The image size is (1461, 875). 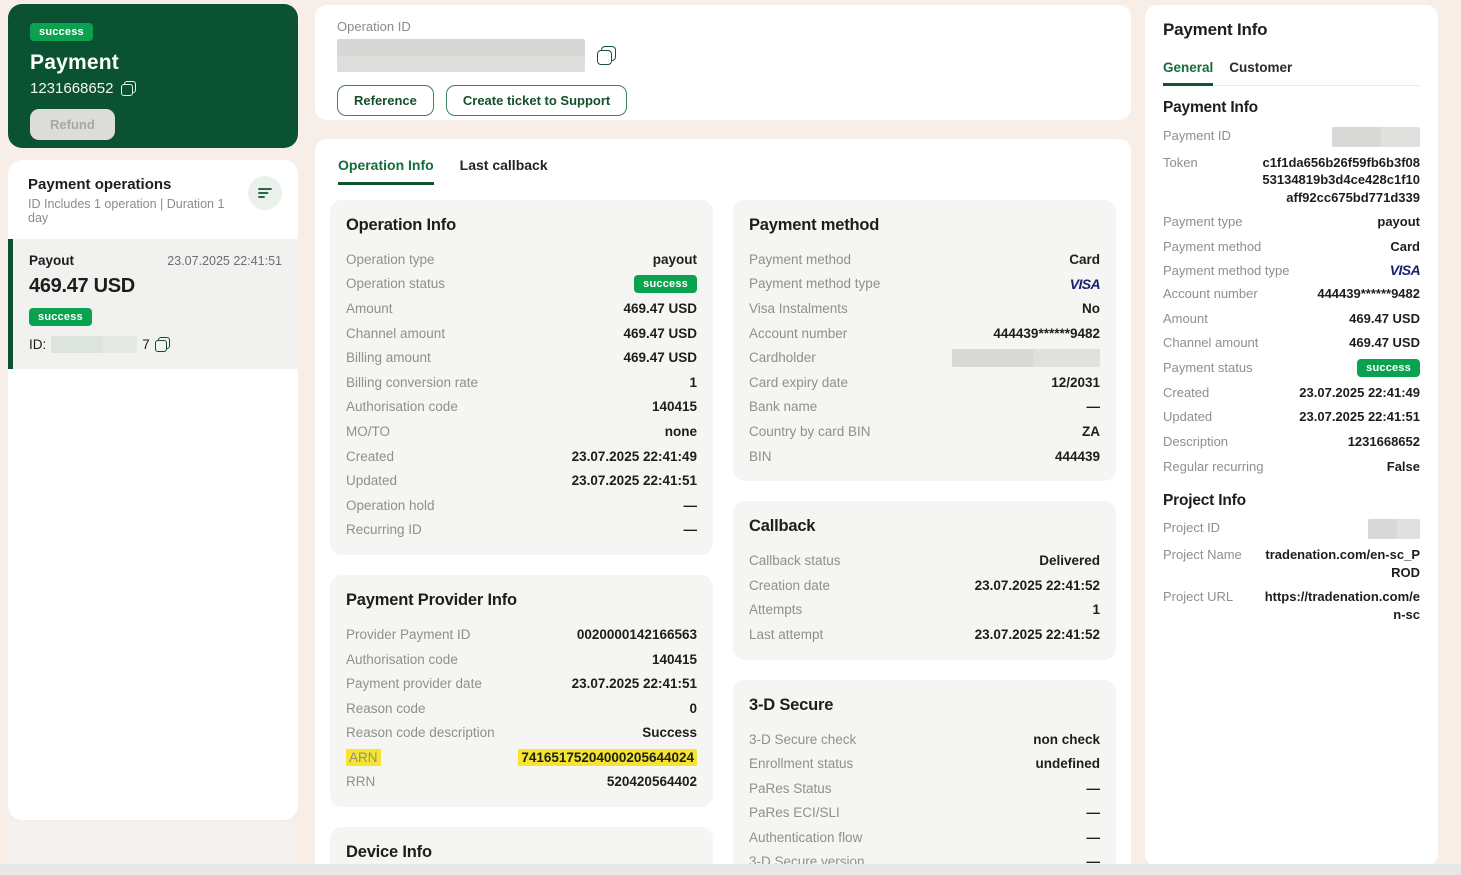 What do you see at coordinates (368, 431) in the screenshot?
I see `row-label: MO/TO` at bounding box center [368, 431].